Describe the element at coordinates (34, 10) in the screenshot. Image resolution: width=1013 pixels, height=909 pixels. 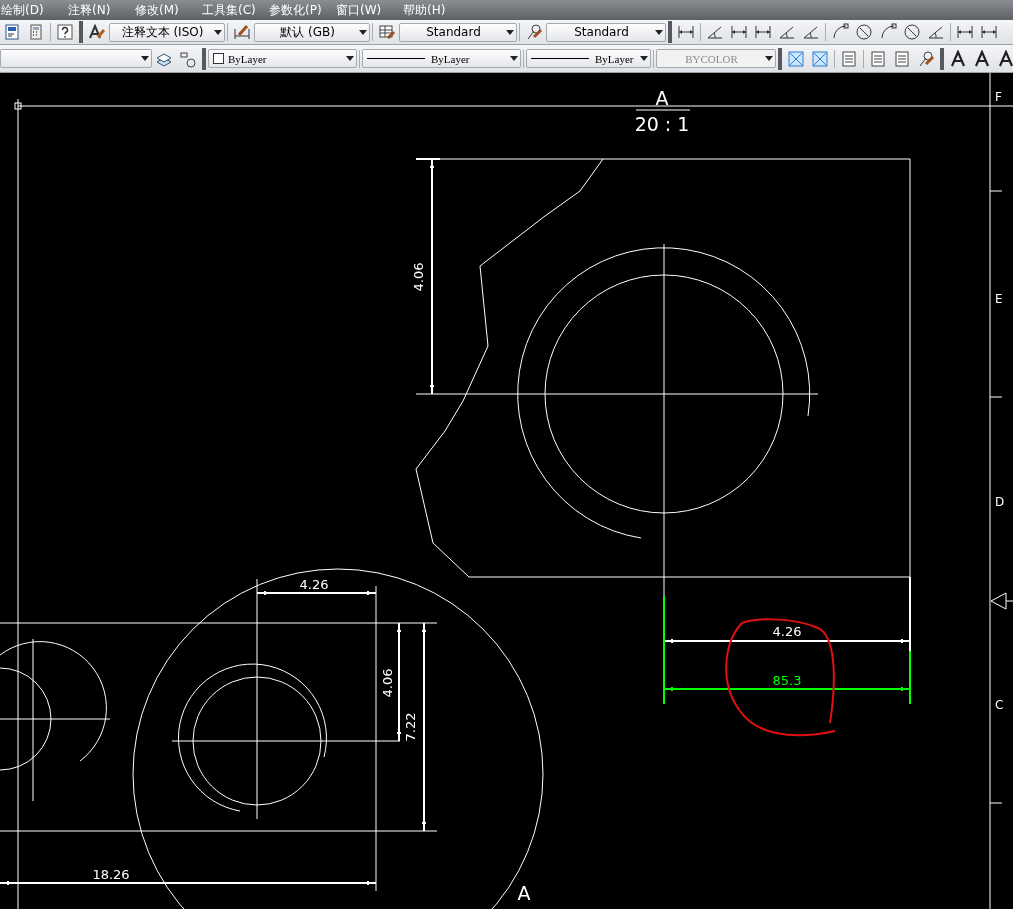
I see `menu-item: 绘制(D)` at that location.